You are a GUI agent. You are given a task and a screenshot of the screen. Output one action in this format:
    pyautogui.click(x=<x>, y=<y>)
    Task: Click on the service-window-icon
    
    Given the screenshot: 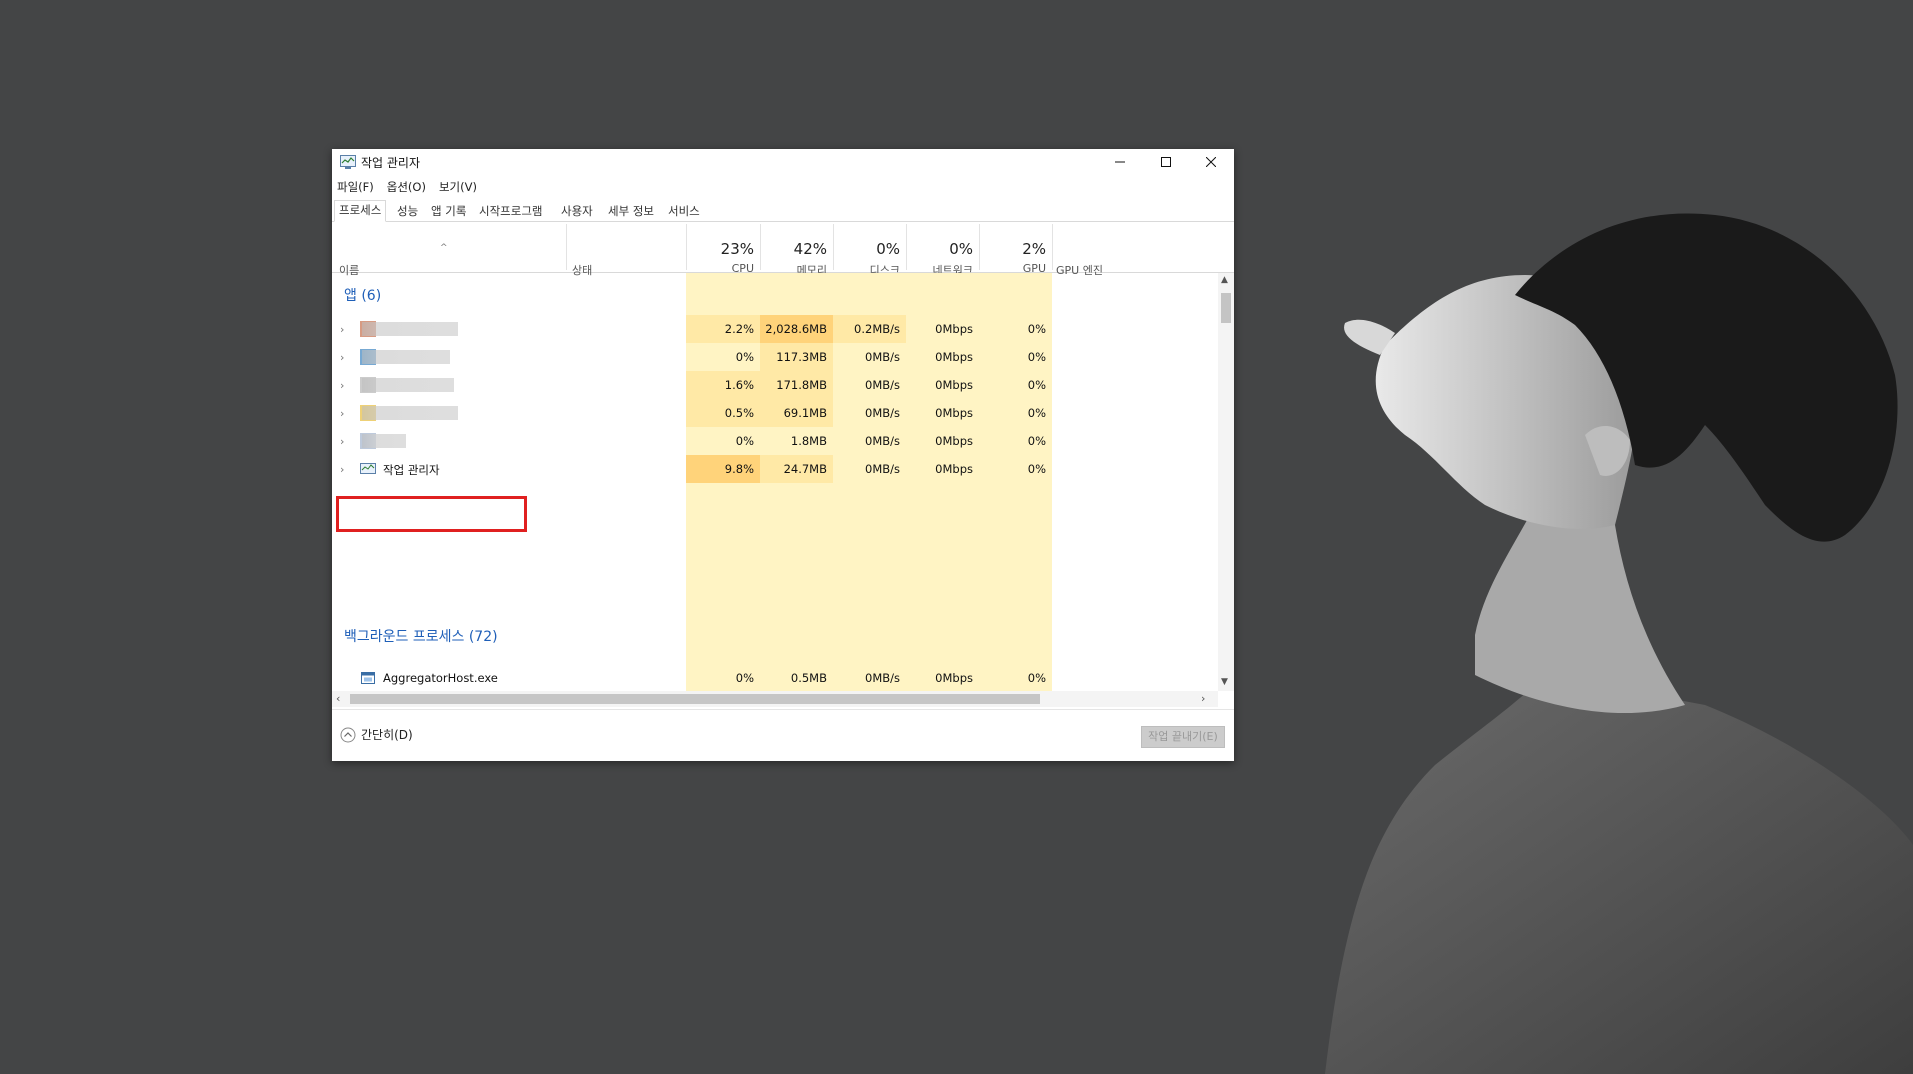 What is the action you would take?
    pyautogui.click(x=368, y=678)
    